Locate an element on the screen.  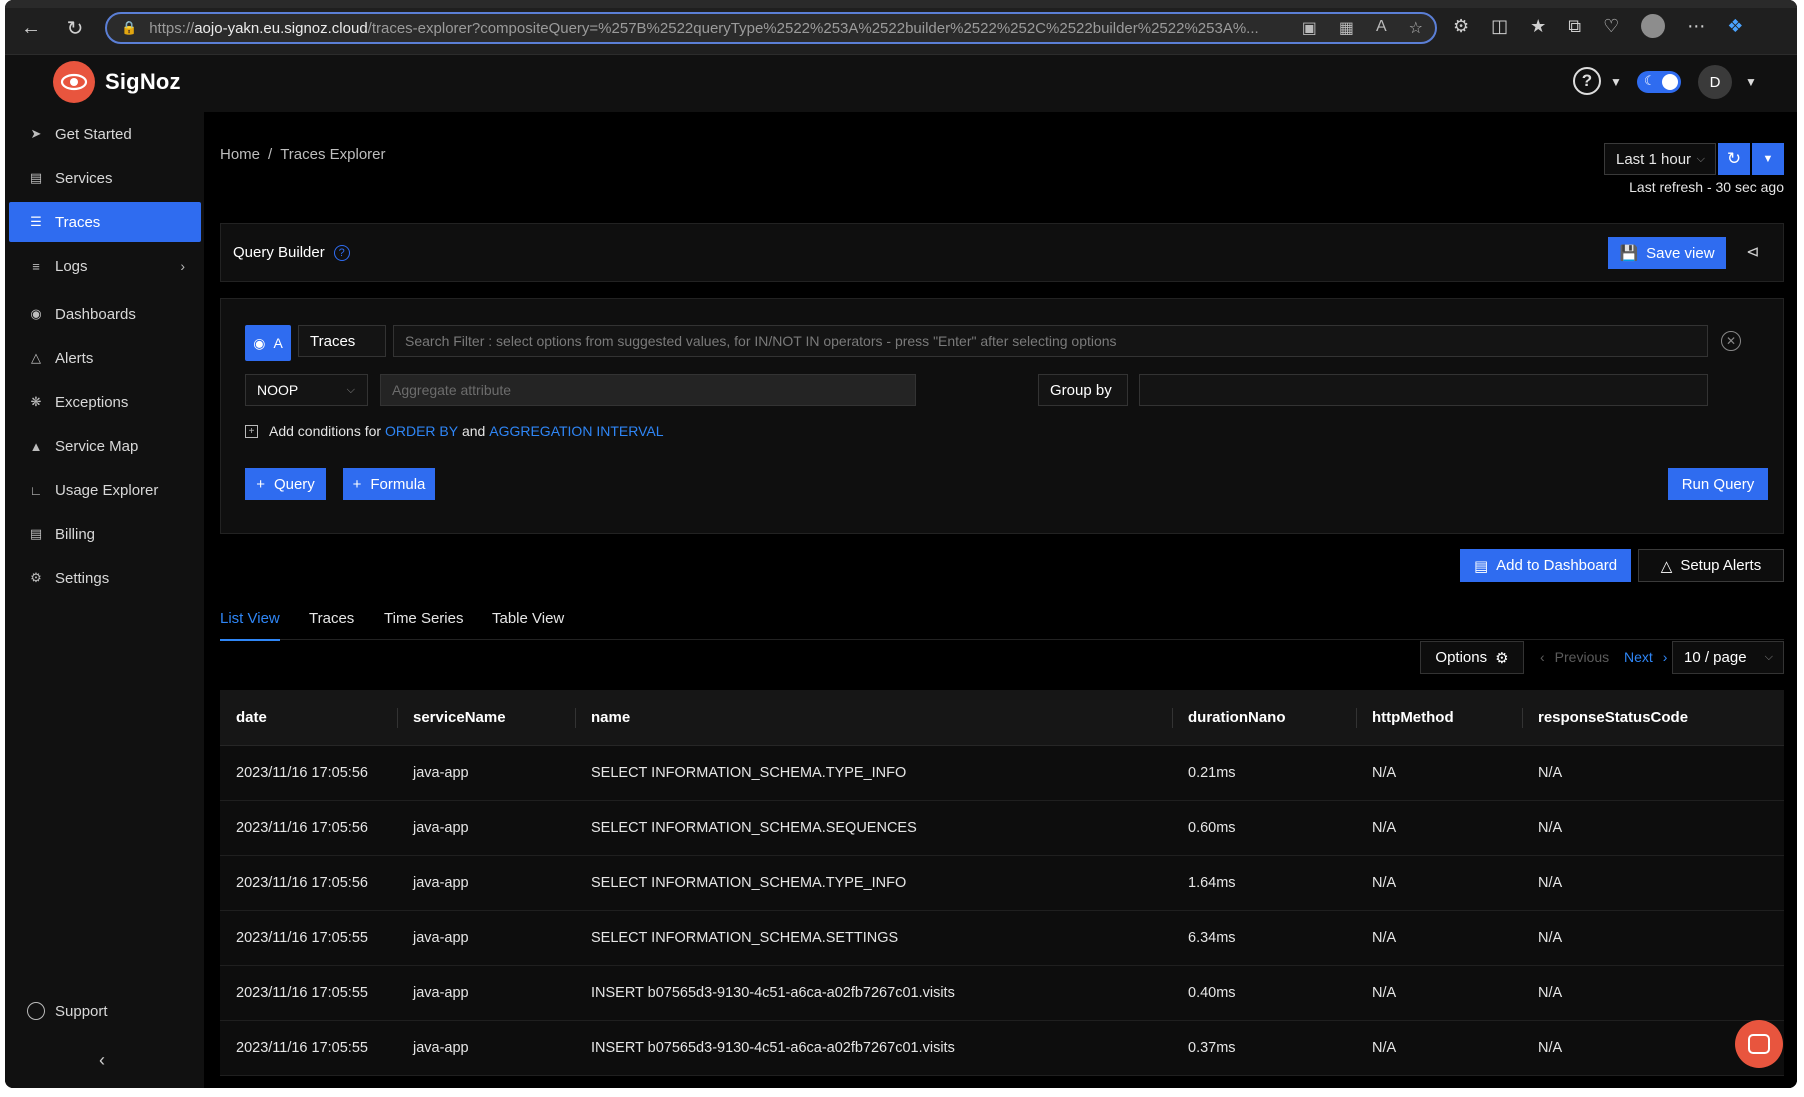
collections-icon: ⧉ is located at coordinates (1574, 26).